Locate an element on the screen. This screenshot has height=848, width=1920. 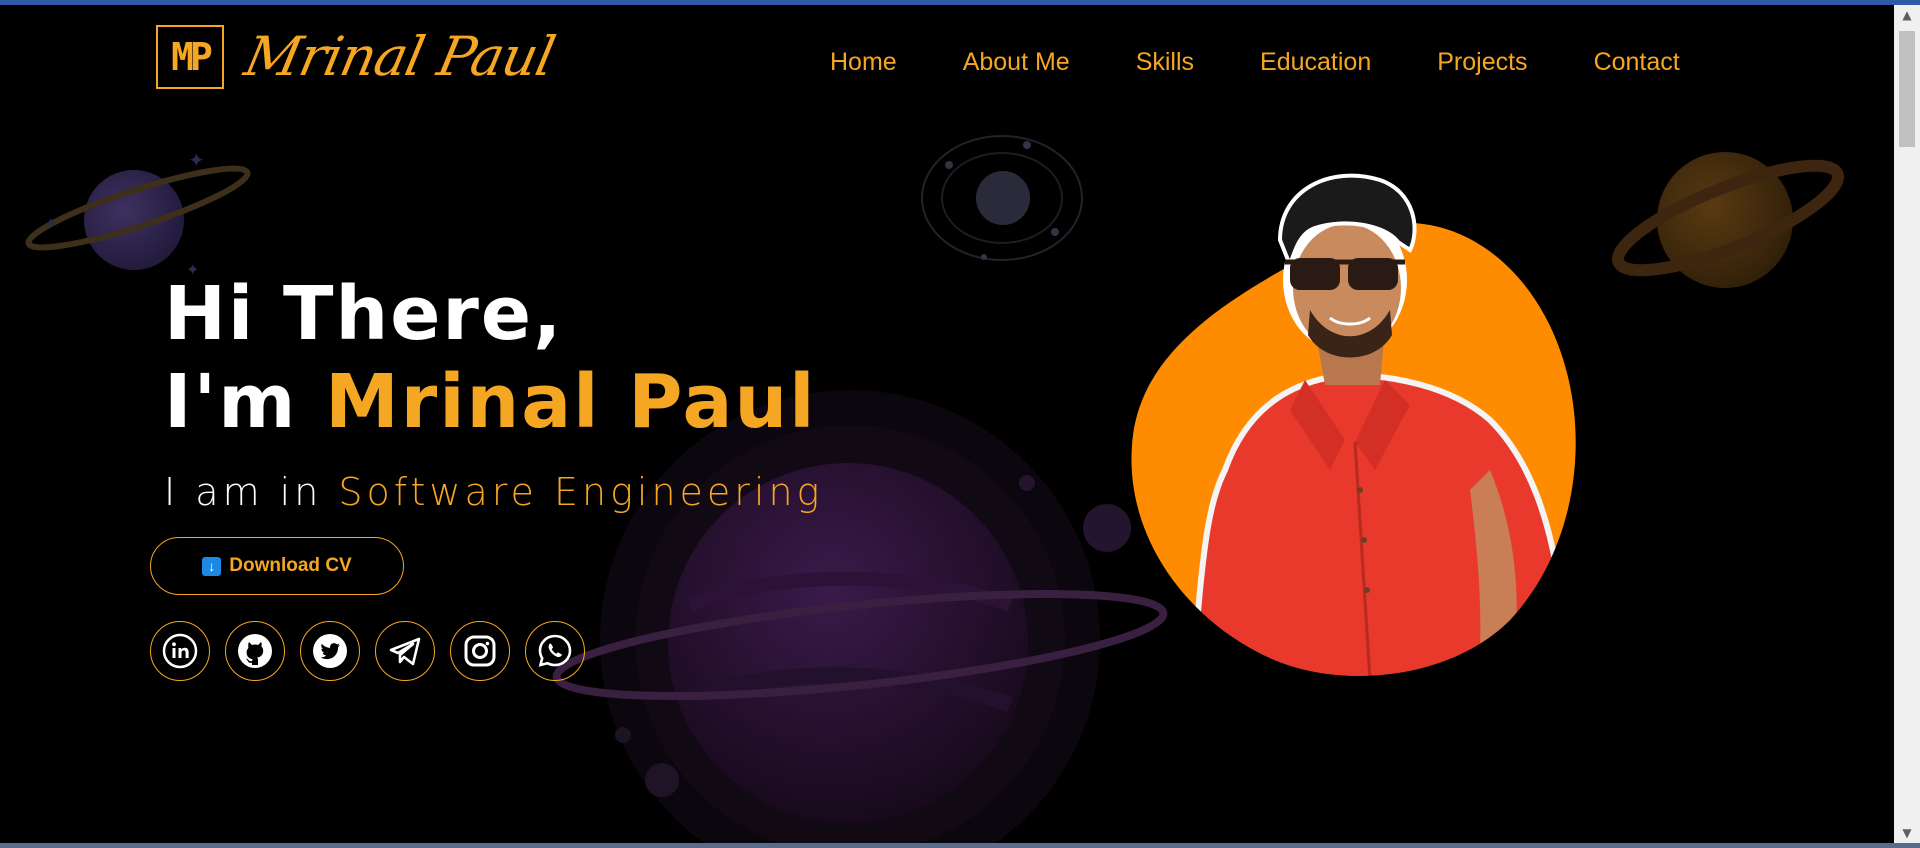
instagram-link is located at coordinates (480, 651).